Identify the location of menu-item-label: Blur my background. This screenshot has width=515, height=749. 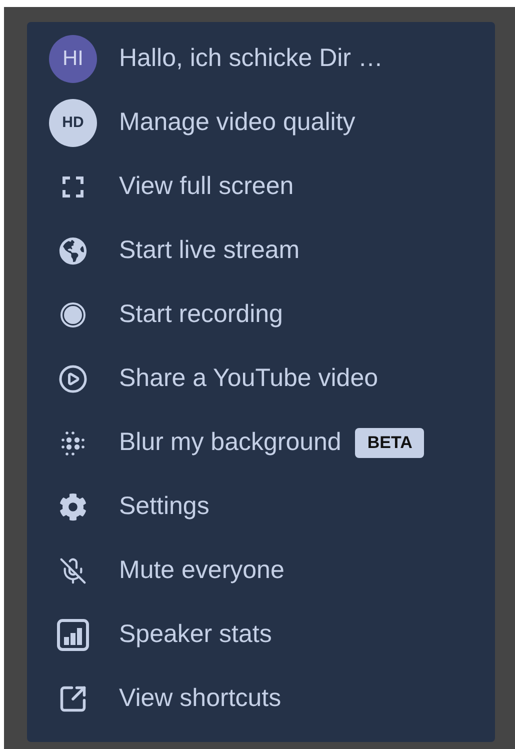
(230, 442).